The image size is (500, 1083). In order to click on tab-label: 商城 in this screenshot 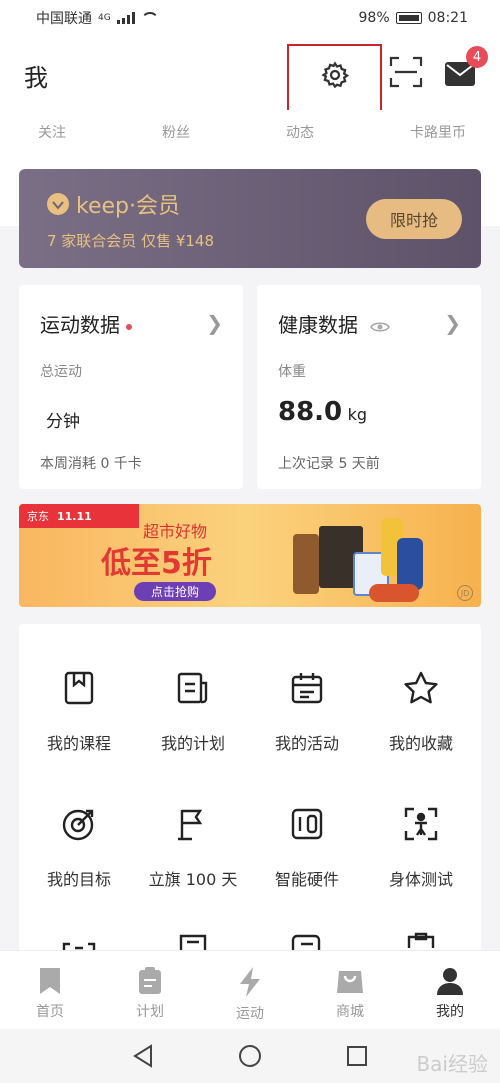, I will do `click(350, 1012)`.